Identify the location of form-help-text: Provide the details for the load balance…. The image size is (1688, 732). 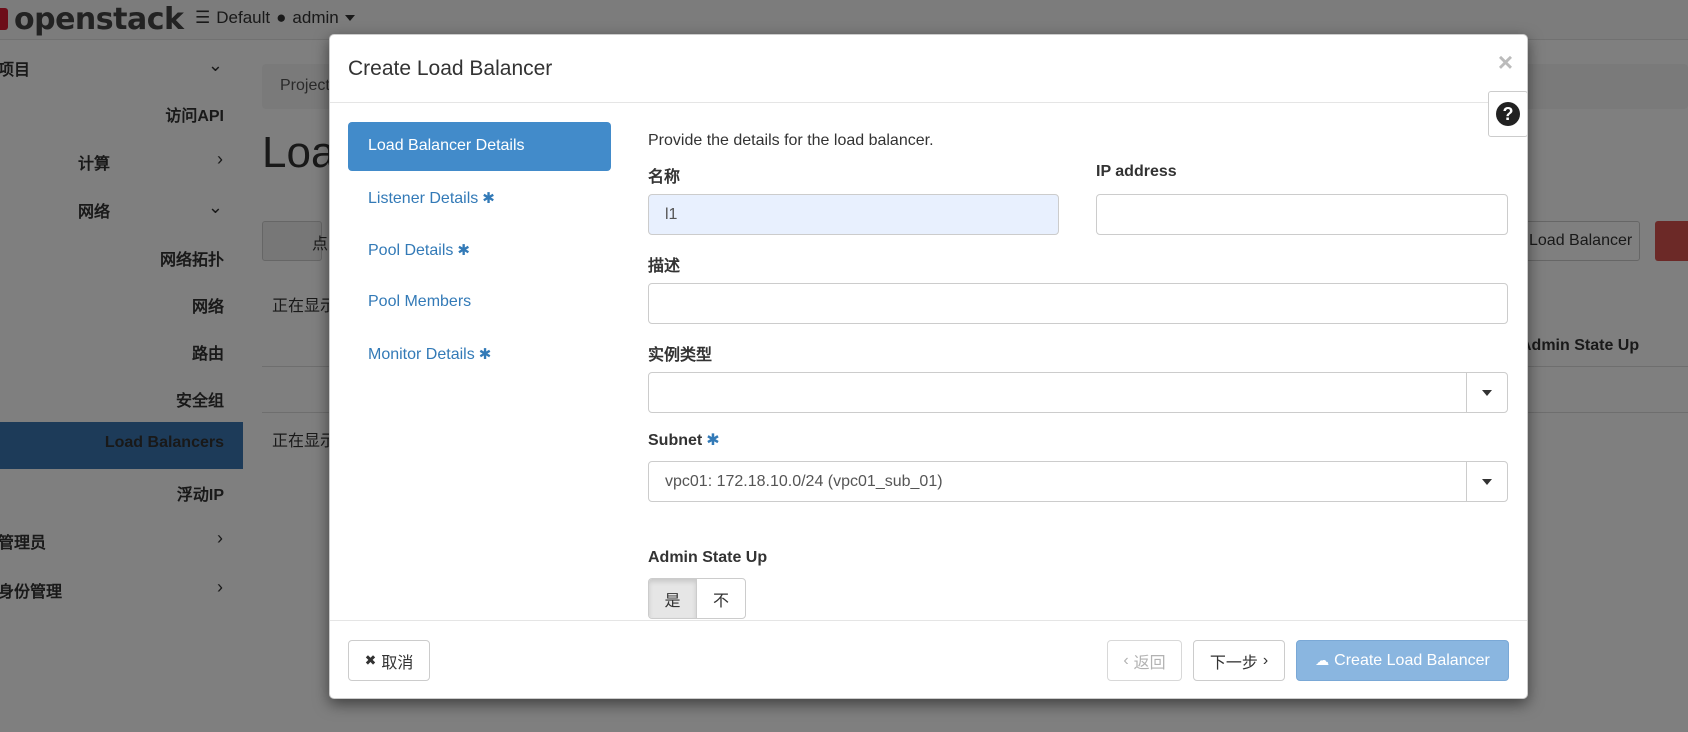
(791, 140).